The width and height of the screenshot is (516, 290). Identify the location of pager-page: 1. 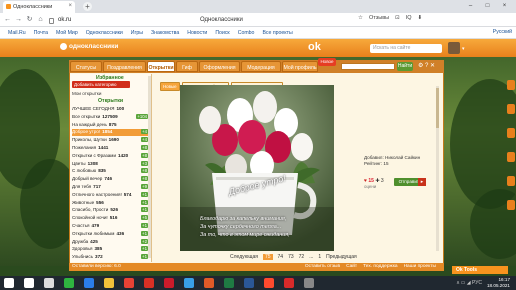
(319, 257).